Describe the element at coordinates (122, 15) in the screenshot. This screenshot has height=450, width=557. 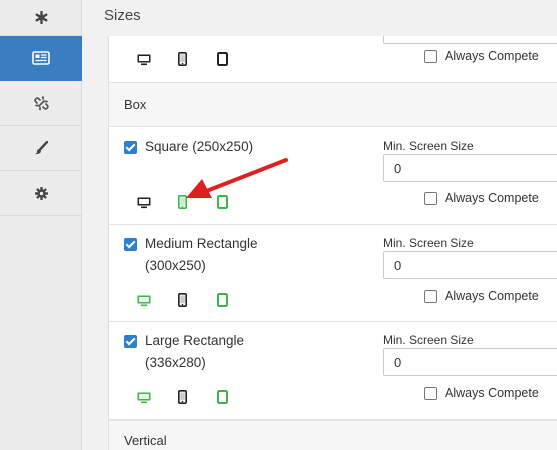
I see `page-title: Sizes` at that location.